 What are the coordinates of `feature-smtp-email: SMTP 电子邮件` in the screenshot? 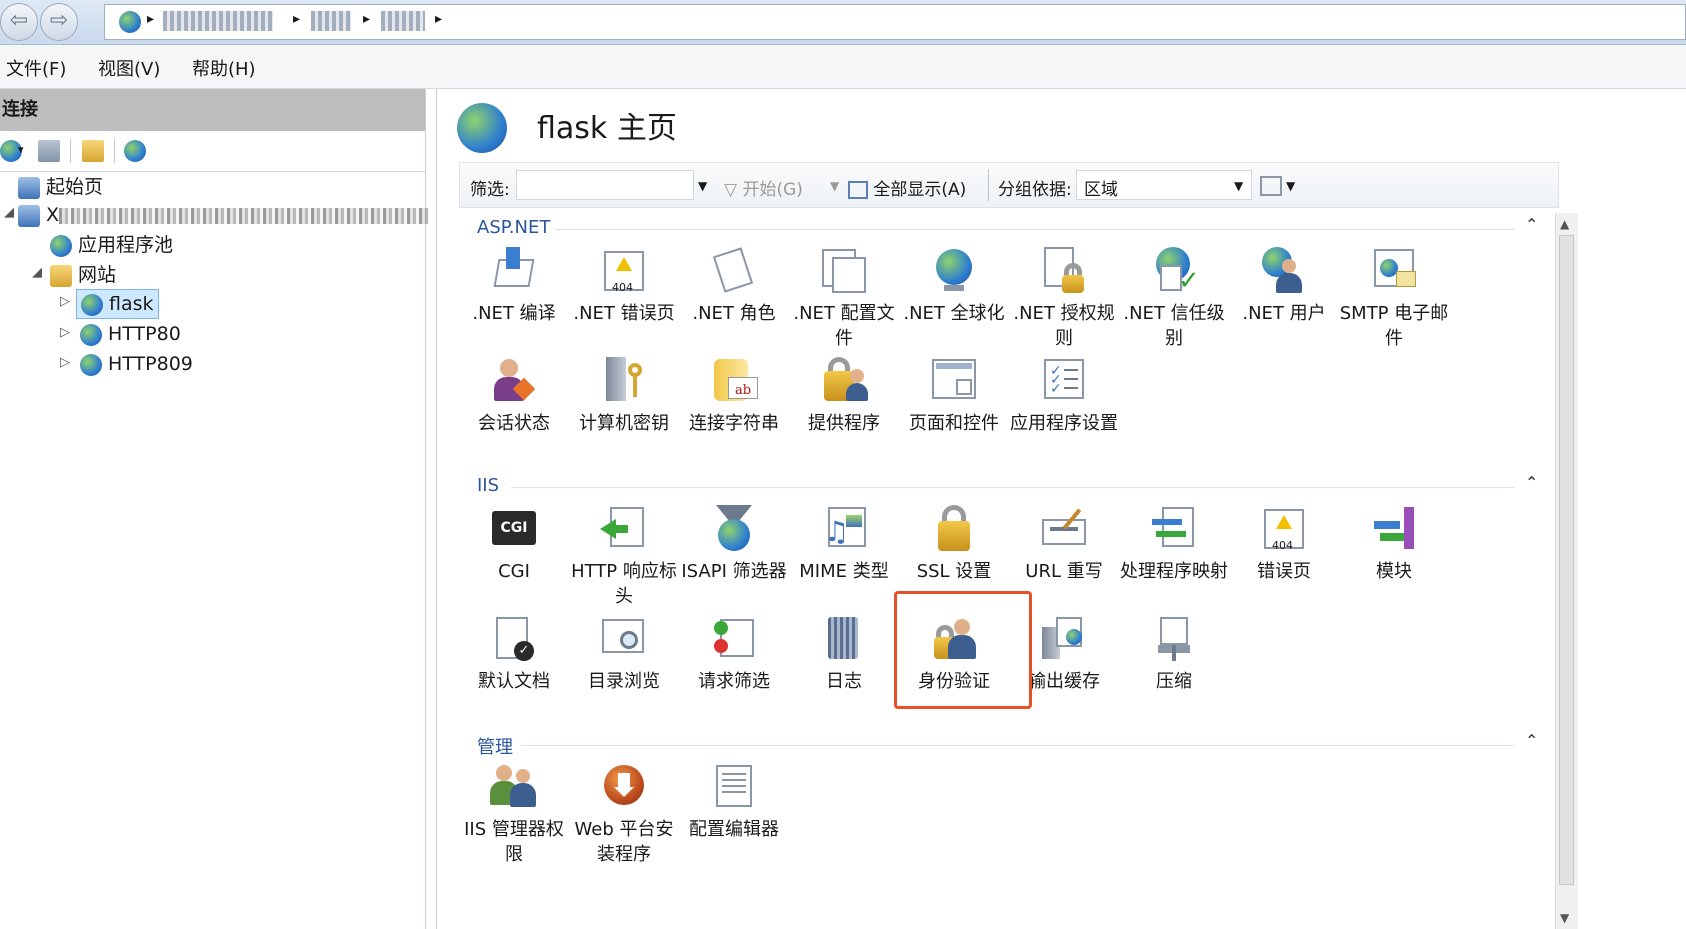 It's located at (1394, 299).